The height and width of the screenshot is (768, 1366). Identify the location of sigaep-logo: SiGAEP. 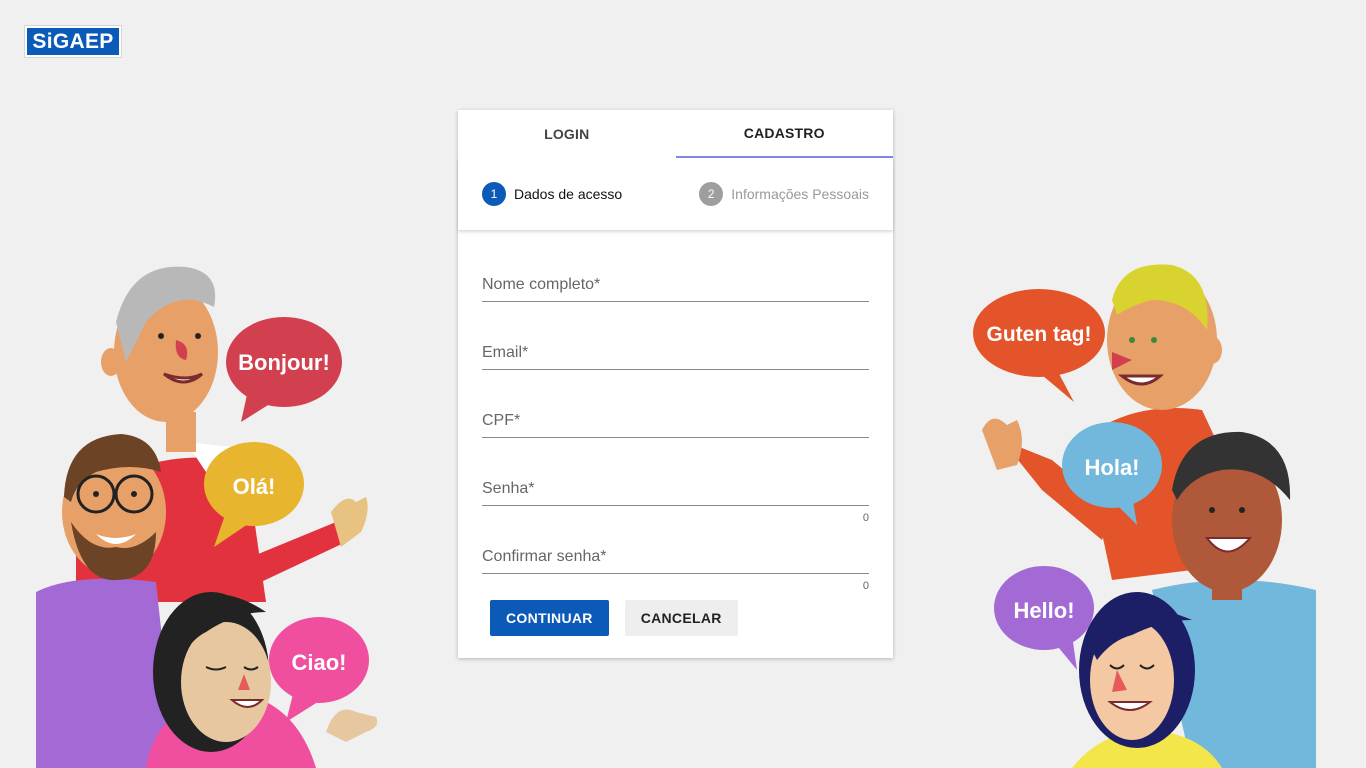
(73, 41).